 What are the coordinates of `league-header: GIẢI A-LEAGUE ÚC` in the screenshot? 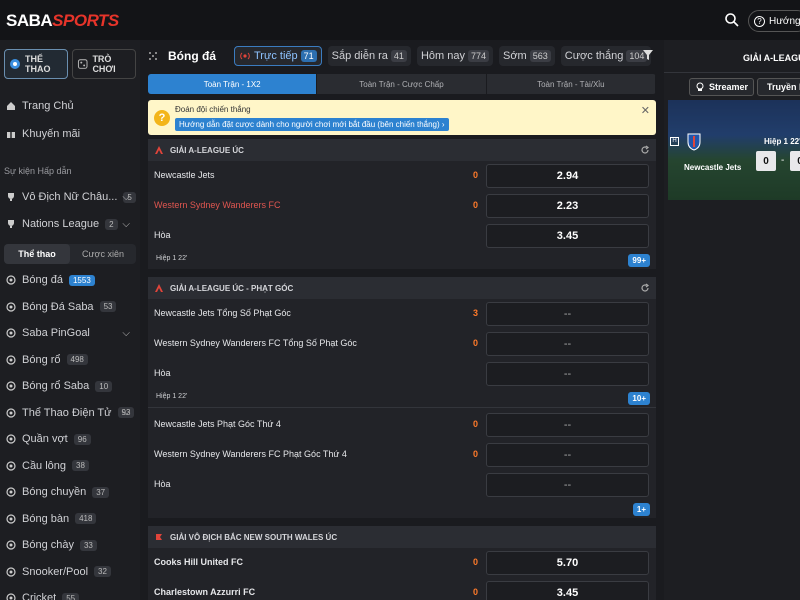 It's located at (402, 150).